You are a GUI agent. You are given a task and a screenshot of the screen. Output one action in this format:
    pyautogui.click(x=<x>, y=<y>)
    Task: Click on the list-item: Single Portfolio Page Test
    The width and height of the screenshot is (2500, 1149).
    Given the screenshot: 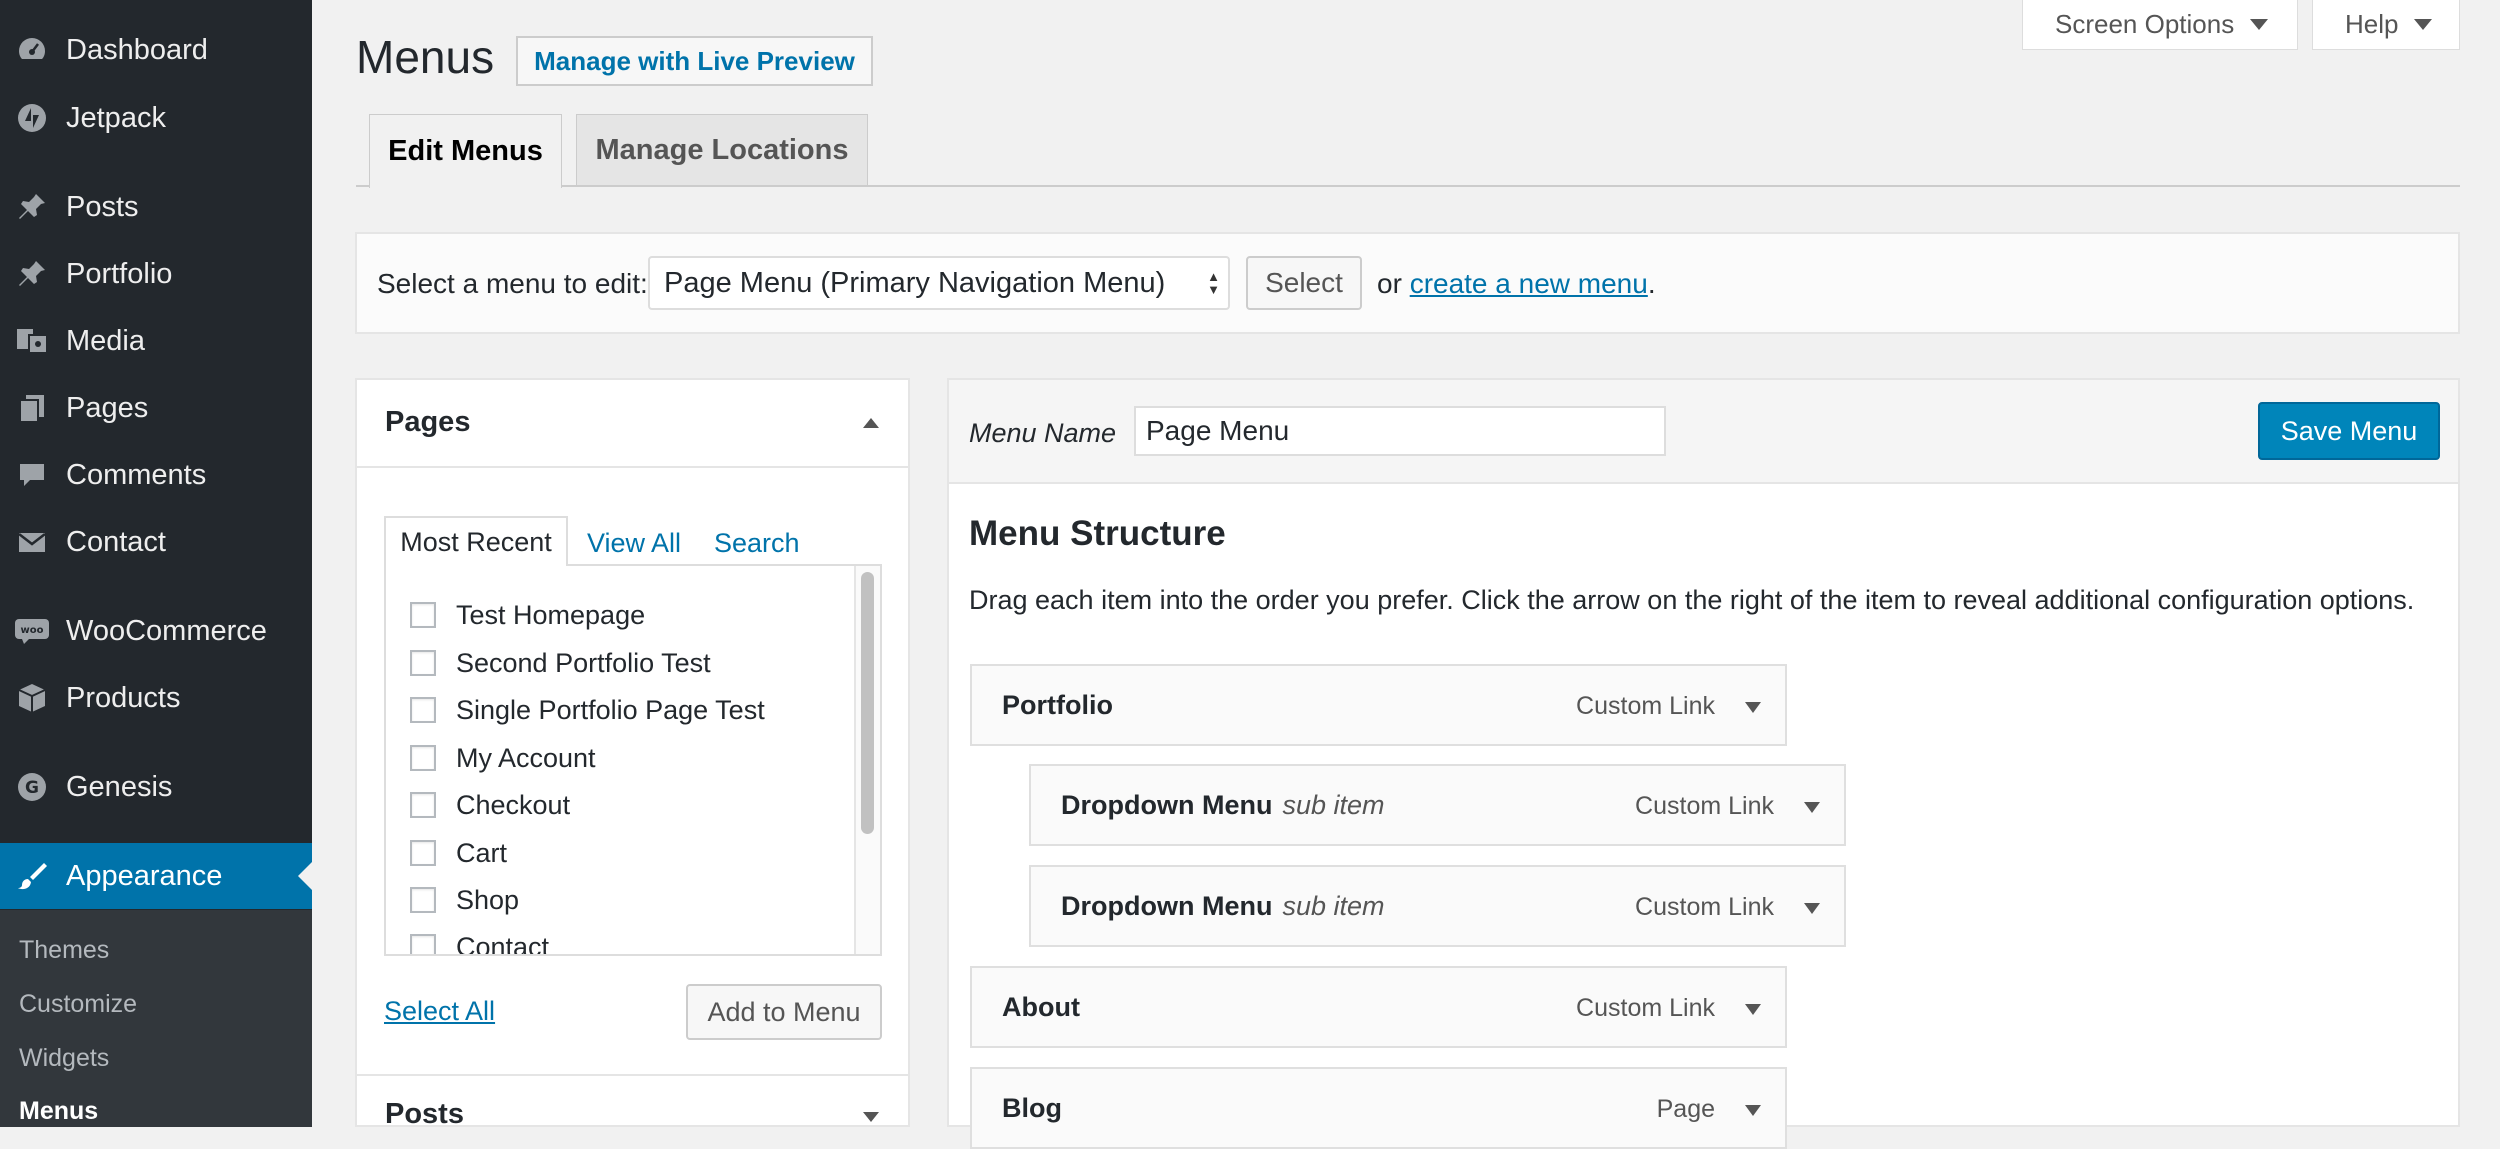 What is the action you would take?
    pyautogui.click(x=587, y=710)
    